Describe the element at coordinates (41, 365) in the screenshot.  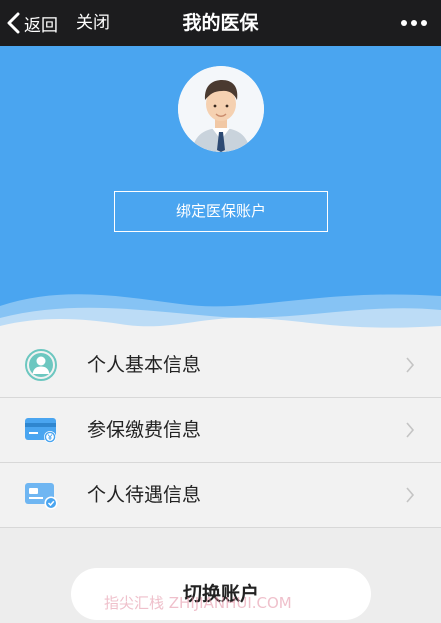
I see `person-icon` at that location.